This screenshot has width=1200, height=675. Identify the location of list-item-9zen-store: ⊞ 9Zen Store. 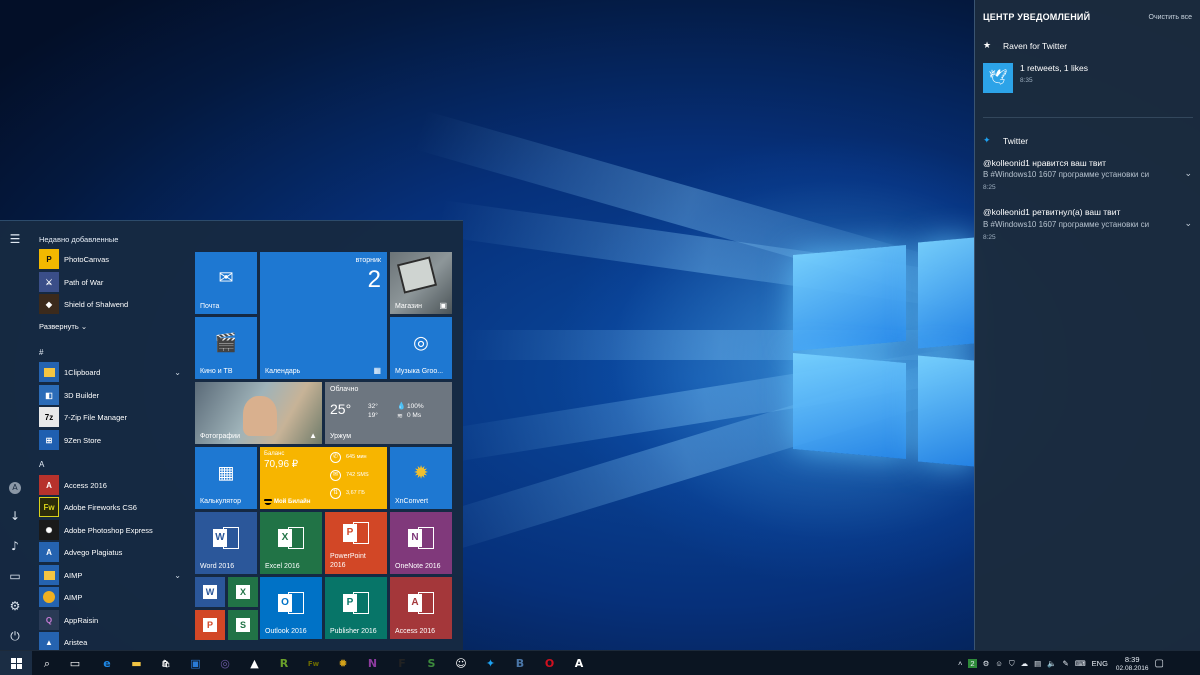
(113, 440).